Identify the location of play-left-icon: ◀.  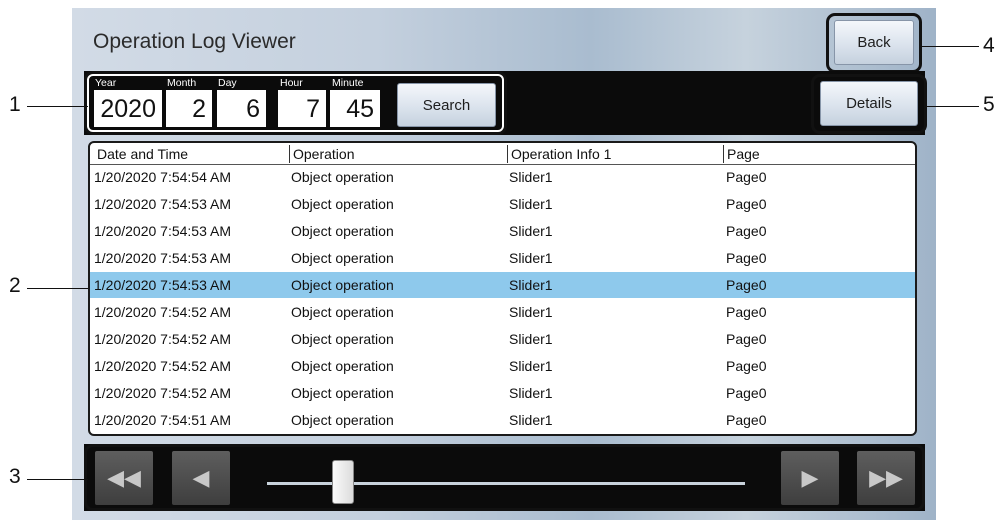
(201, 477).